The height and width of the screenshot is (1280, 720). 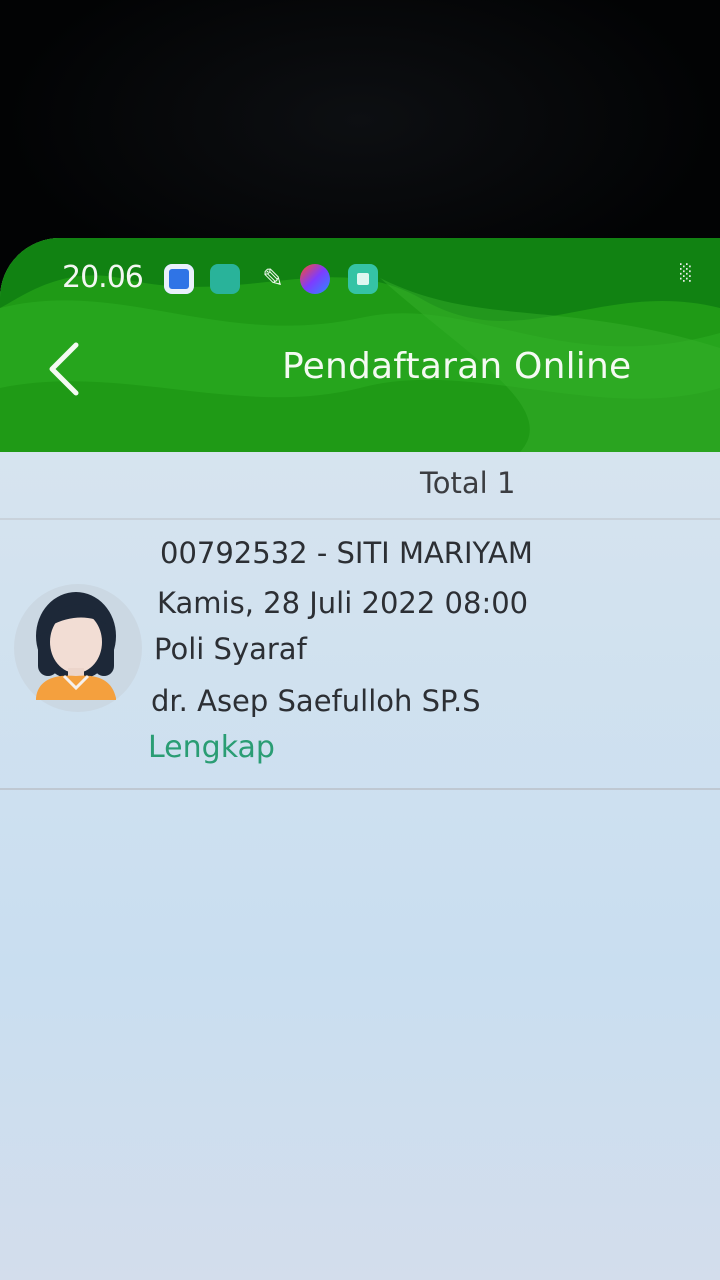 I want to click on avatar, so click(x=78, y=648).